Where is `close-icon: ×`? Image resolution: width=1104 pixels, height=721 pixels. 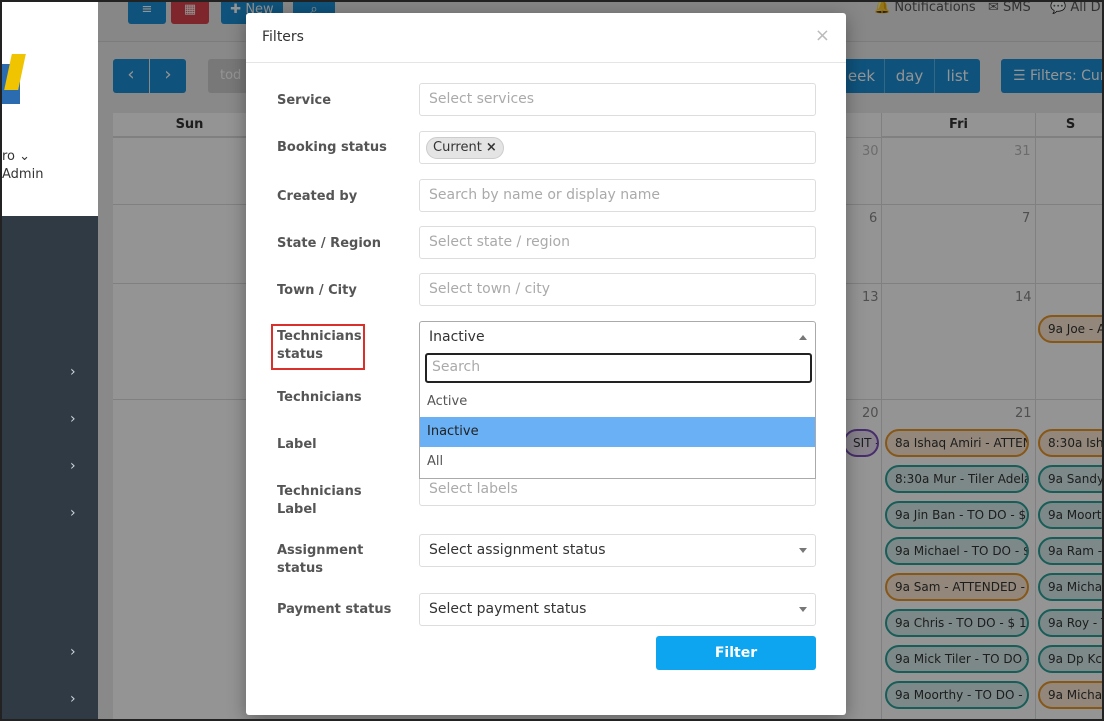 close-icon: × is located at coordinates (822, 35).